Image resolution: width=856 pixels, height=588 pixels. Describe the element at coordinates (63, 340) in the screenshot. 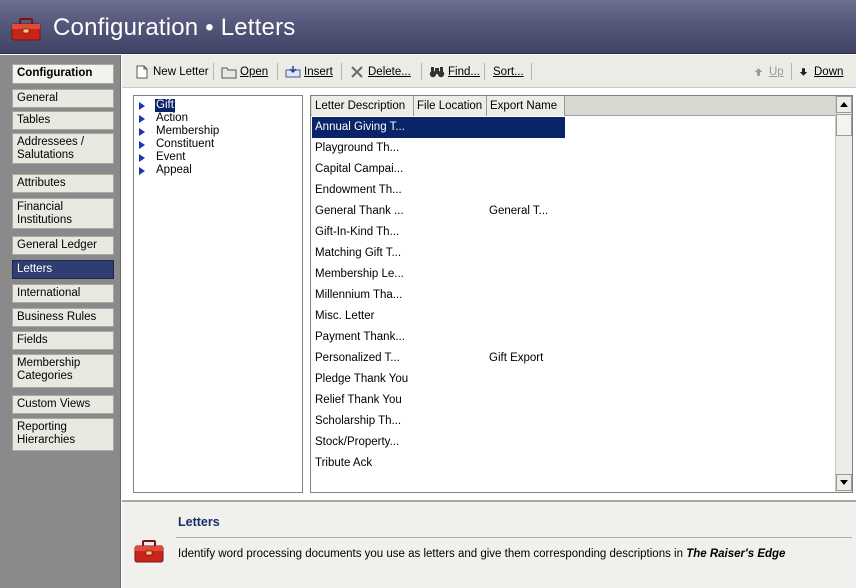

I see `nav-item-fields: Fields` at that location.